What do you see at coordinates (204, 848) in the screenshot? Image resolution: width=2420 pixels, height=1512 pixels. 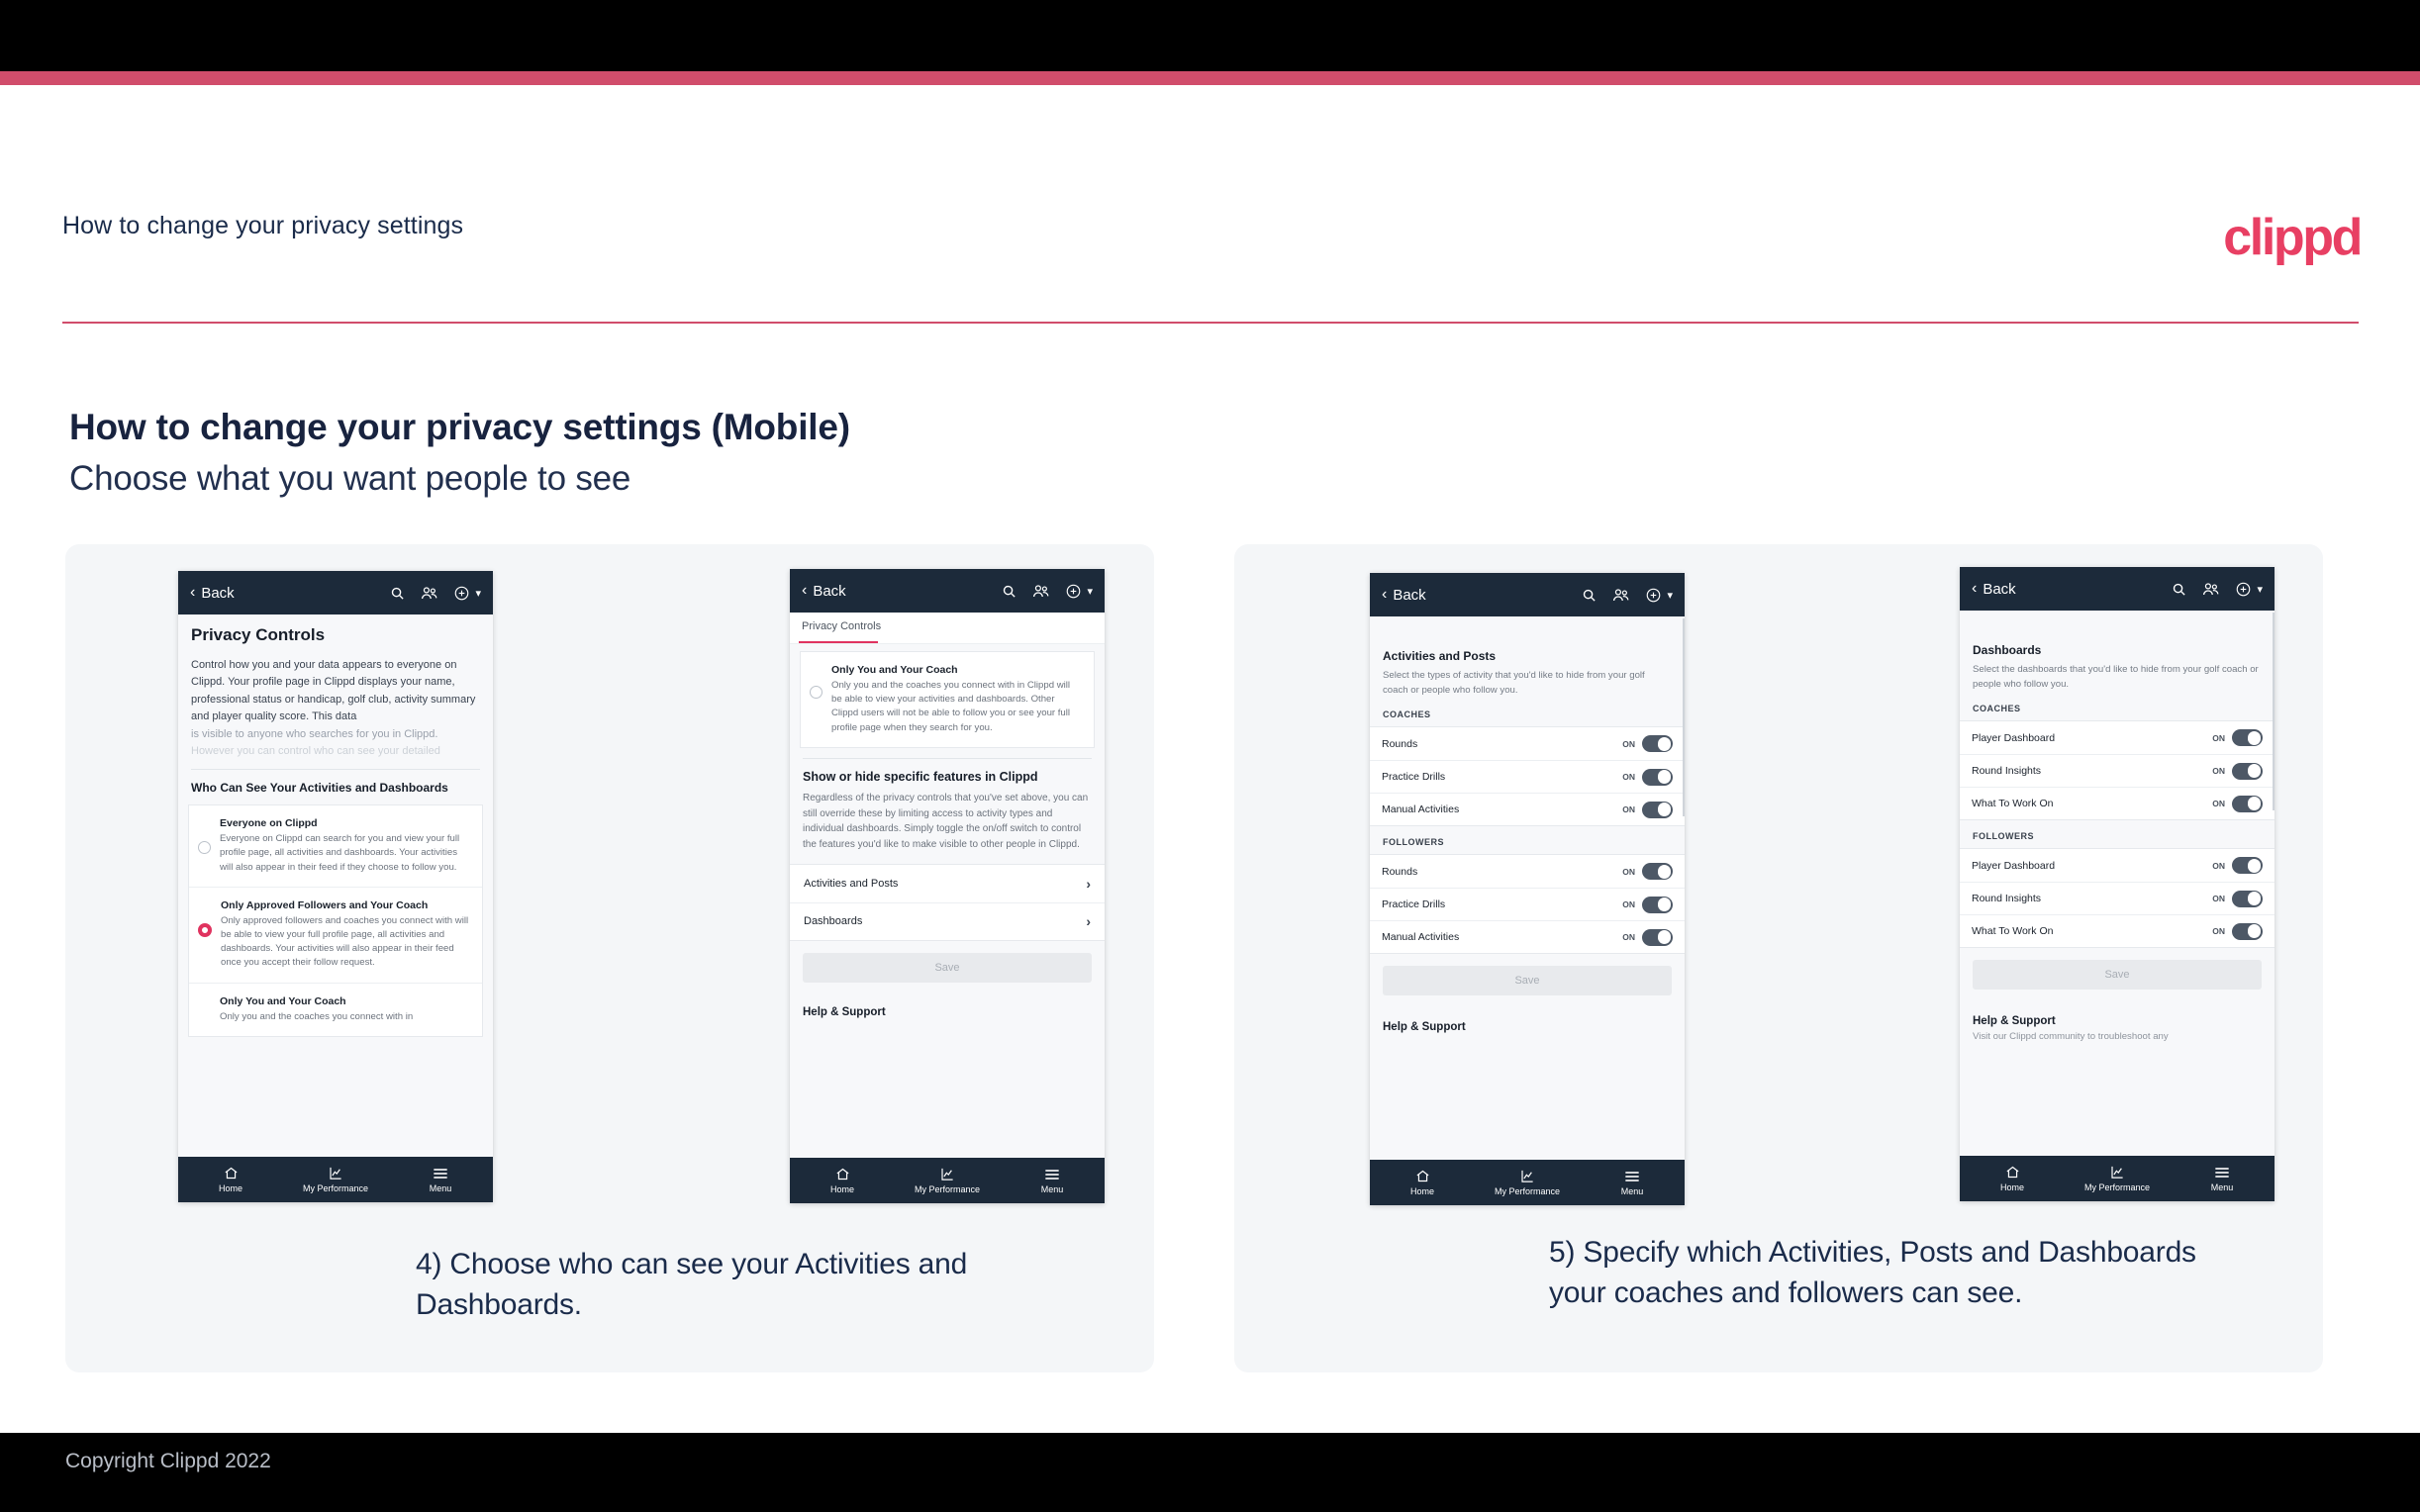 I see `radio-everyone-on-clippd` at bounding box center [204, 848].